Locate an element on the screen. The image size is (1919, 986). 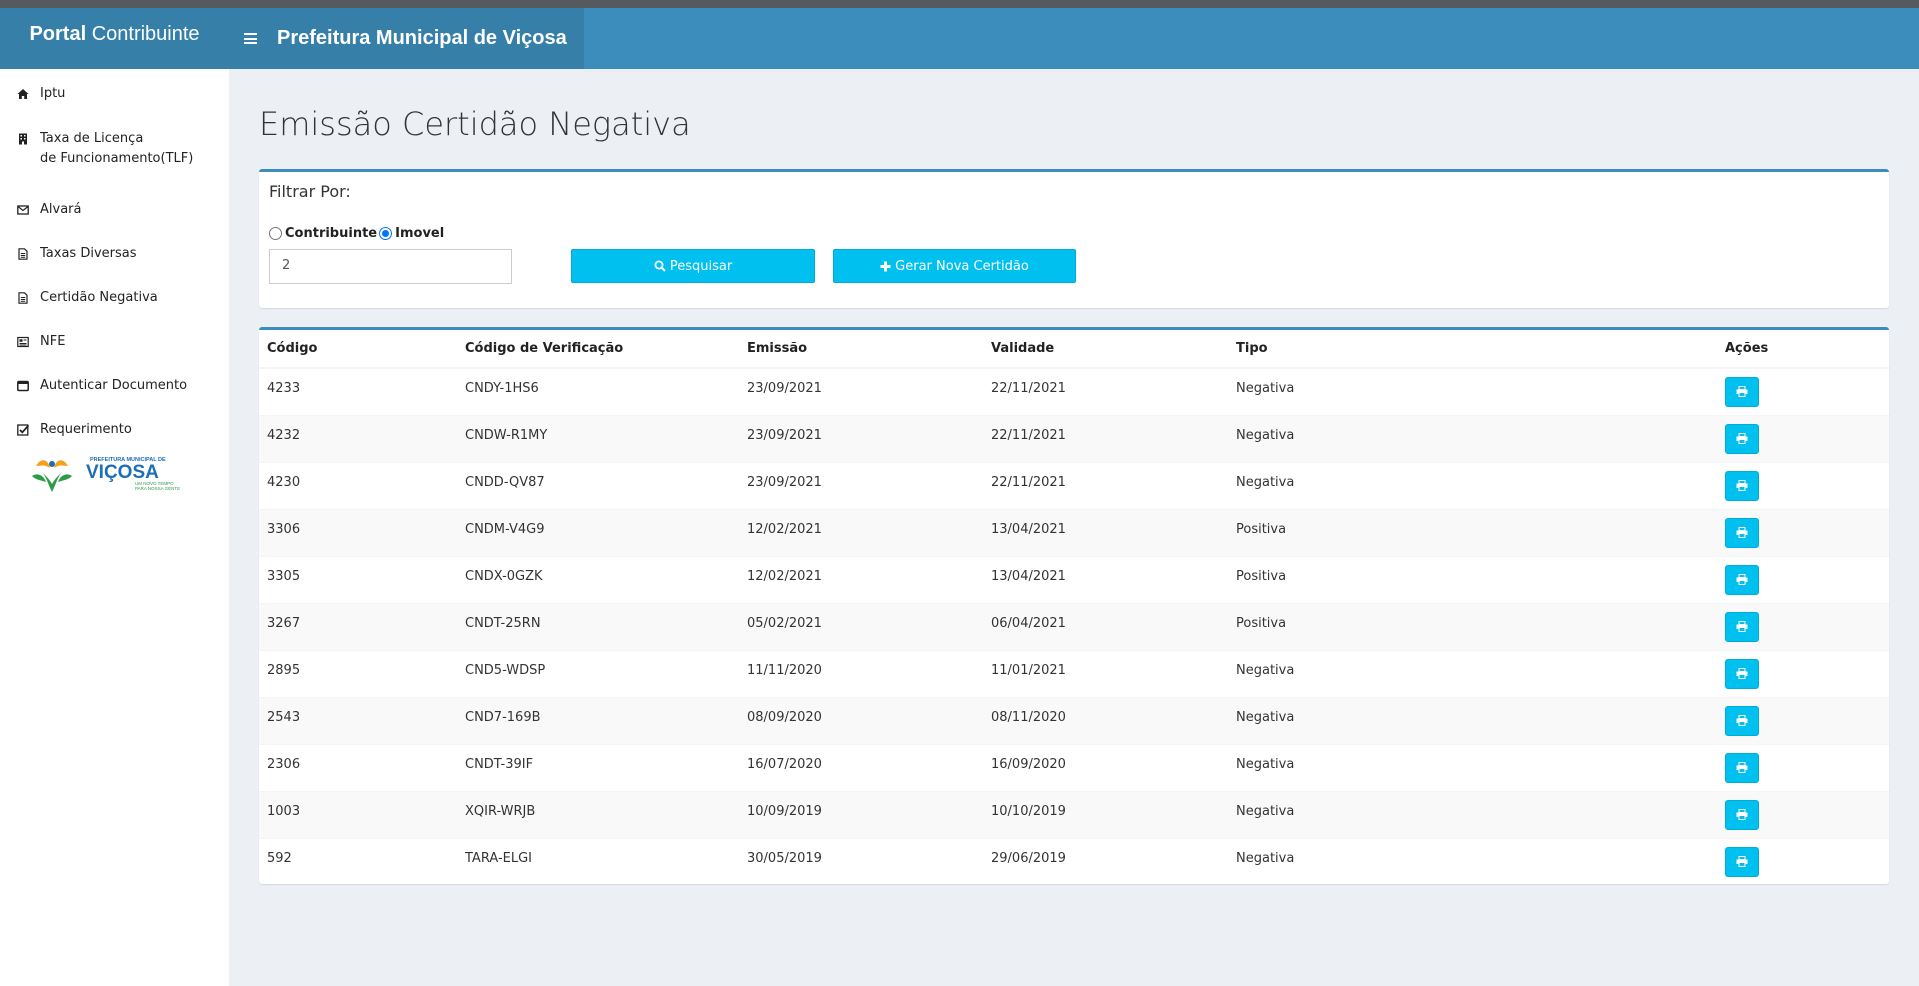
cell-emissao: 10/09/2019 is located at coordinates (861, 814).